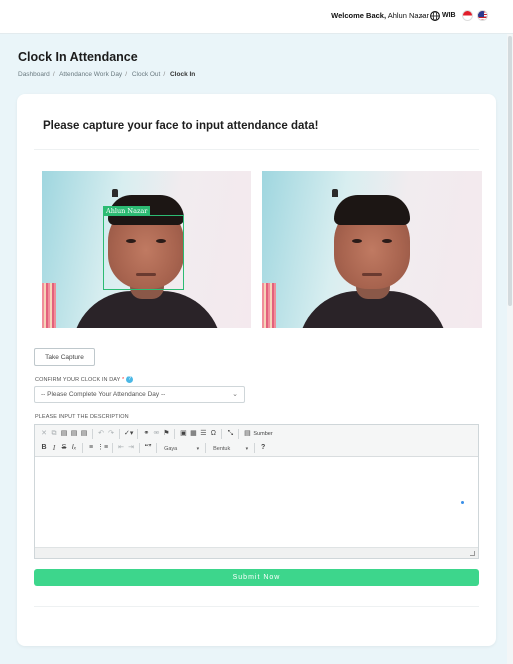  What do you see at coordinates (101, 434) in the screenshot?
I see `undo-icon: ↶` at bounding box center [101, 434].